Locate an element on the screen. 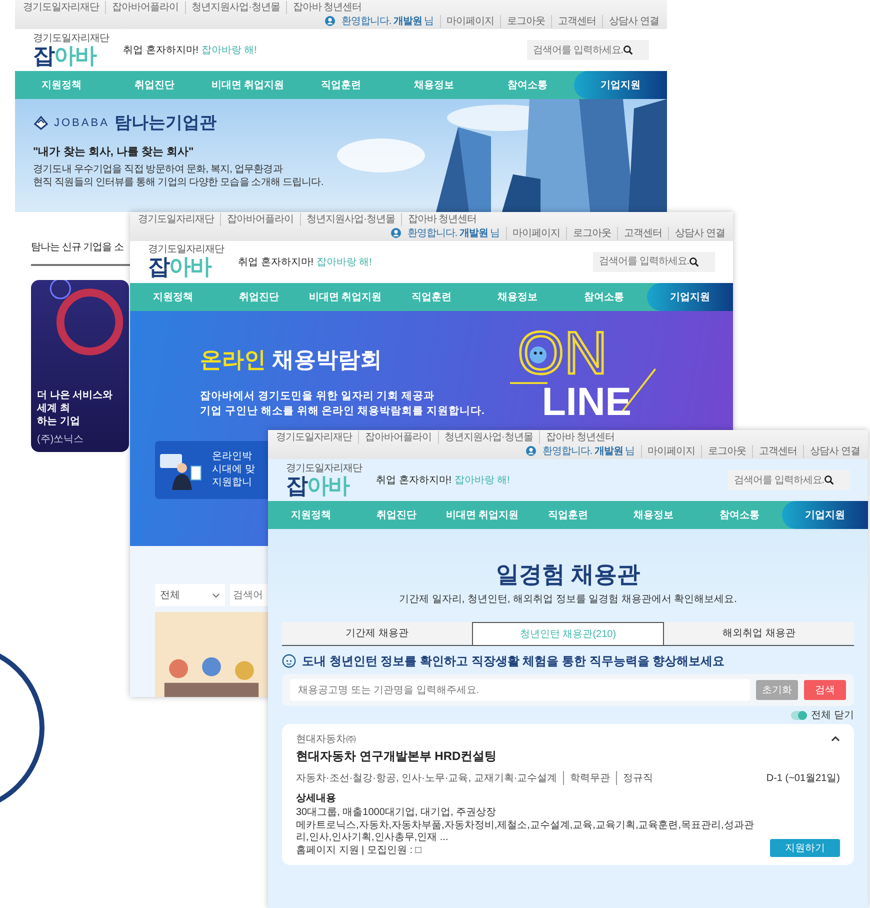 The width and height of the screenshot is (870, 908). job-tag: 자동차·조선·철강·항공, 인사·노무·교육, 교재기획·교수설계 is located at coordinates (427, 778).